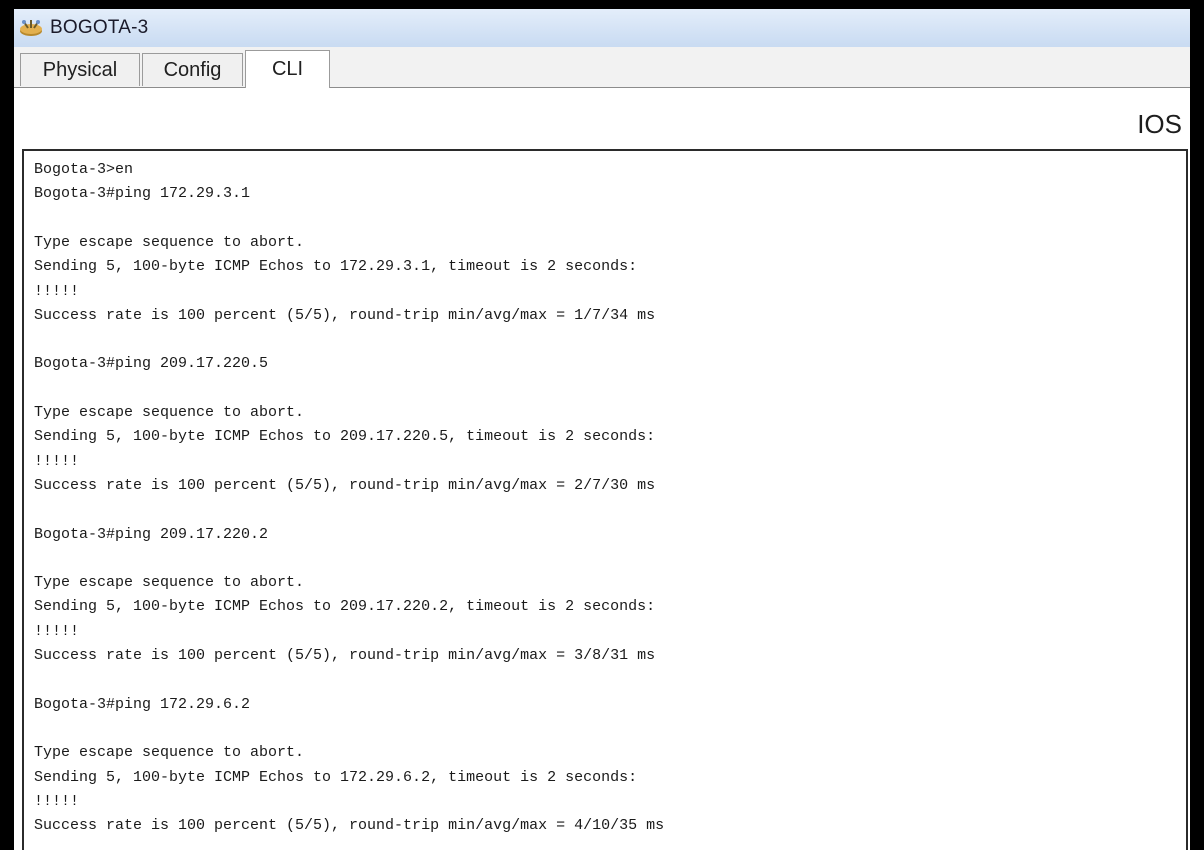 Image resolution: width=1204 pixels, height=850 pixels. I want to click on console-line: Bogota-3#ping 172.29.6.2, so click(142, 704).